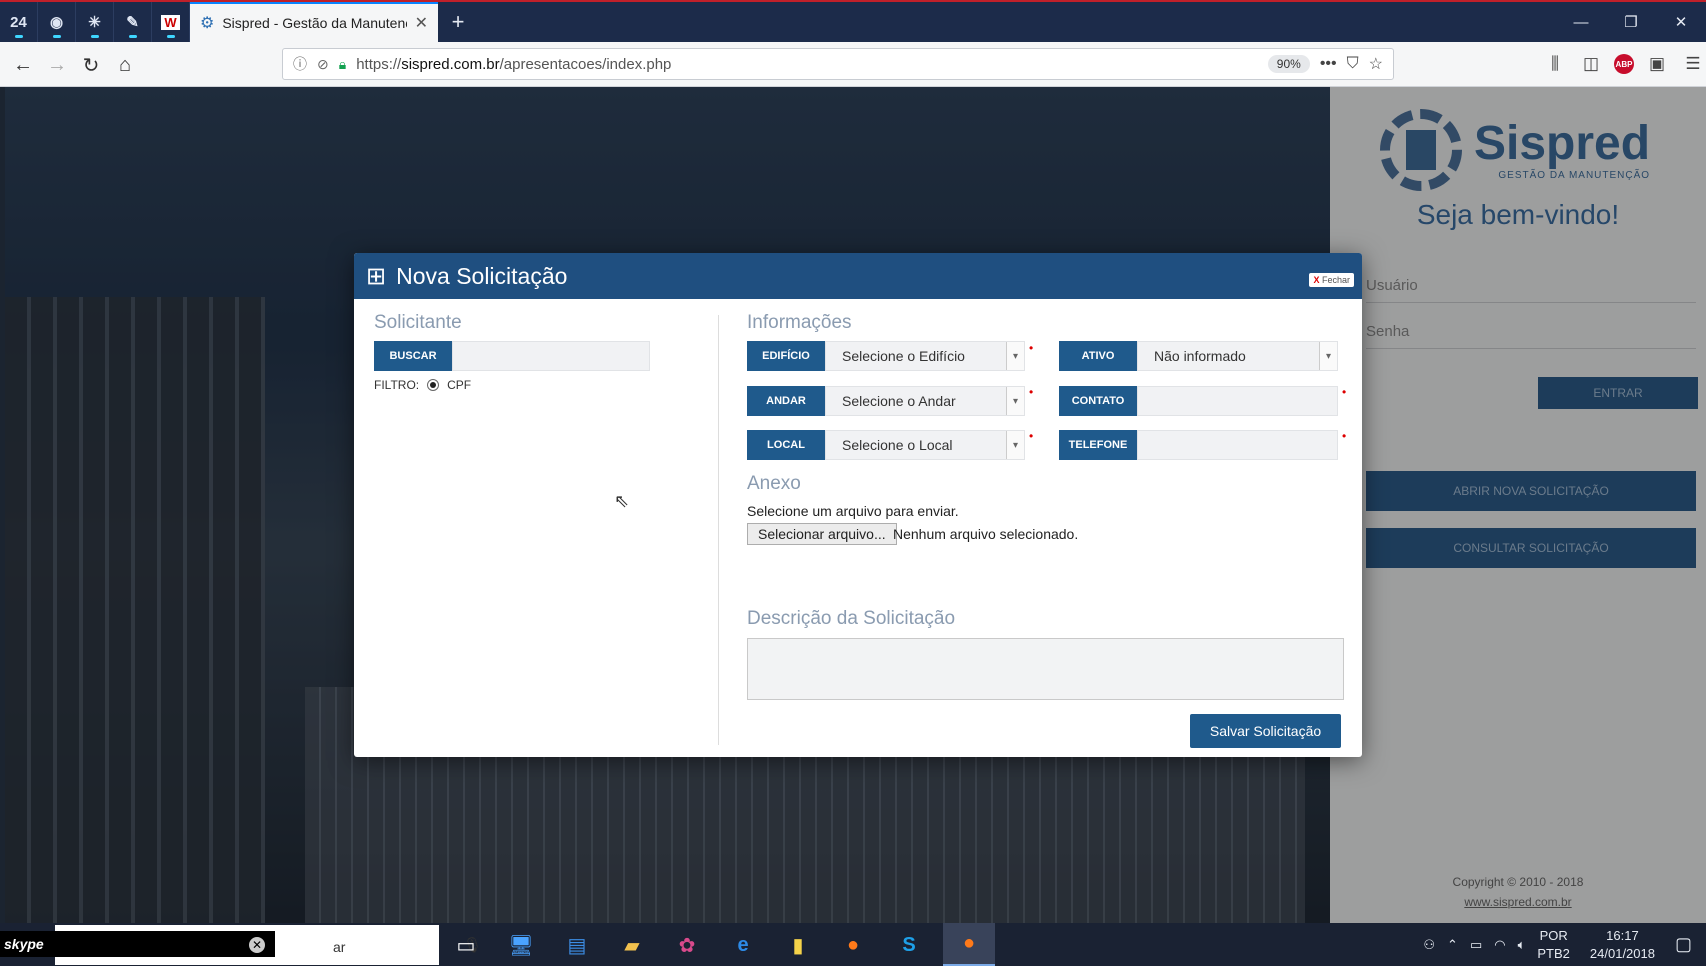  Describe the element at coordinates (774, 483) in the screenshot. I see `anexo-title: Anexo` at that location.